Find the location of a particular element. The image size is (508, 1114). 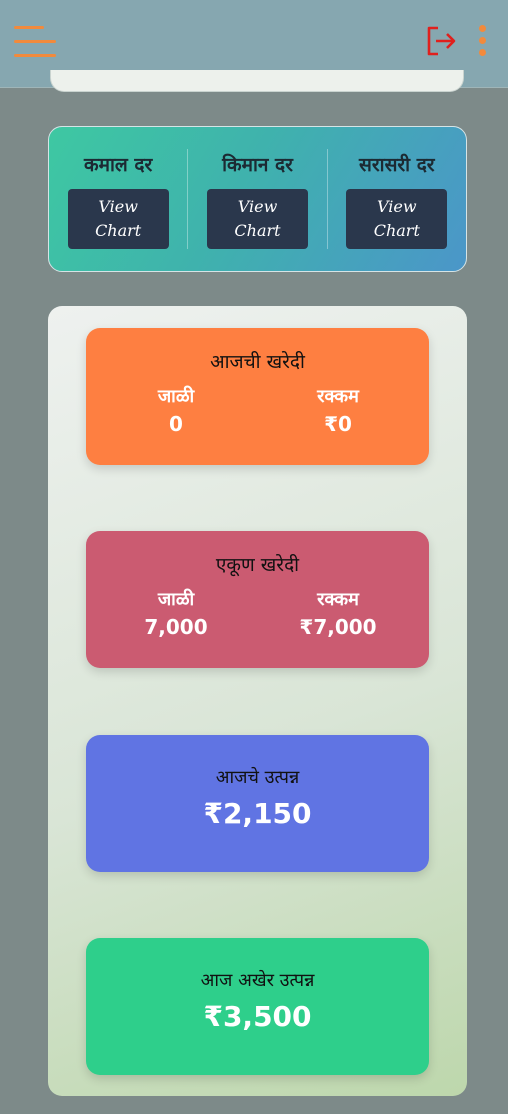

total-income-value: ₹3,500 is located at coordinates (257, 1016).